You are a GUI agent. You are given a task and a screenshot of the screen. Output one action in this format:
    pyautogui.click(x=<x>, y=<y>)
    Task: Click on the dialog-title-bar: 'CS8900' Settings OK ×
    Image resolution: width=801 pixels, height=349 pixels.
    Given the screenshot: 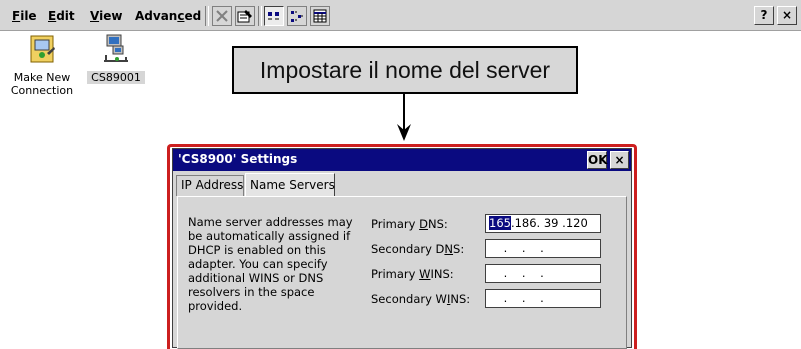 What is the action you would take?
    pyautogui.click(x=402, y=160)
    